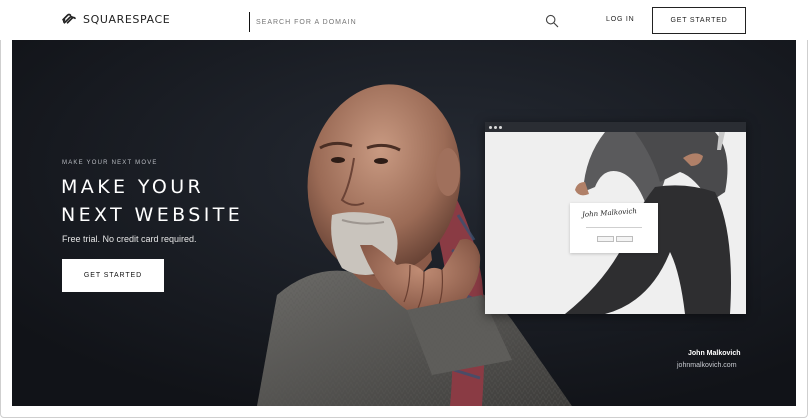 The image size is (808, 418). Describe the element at coordinates (609, 213) in the screenshot. I see `signature-text: John Malkovich` at that location.